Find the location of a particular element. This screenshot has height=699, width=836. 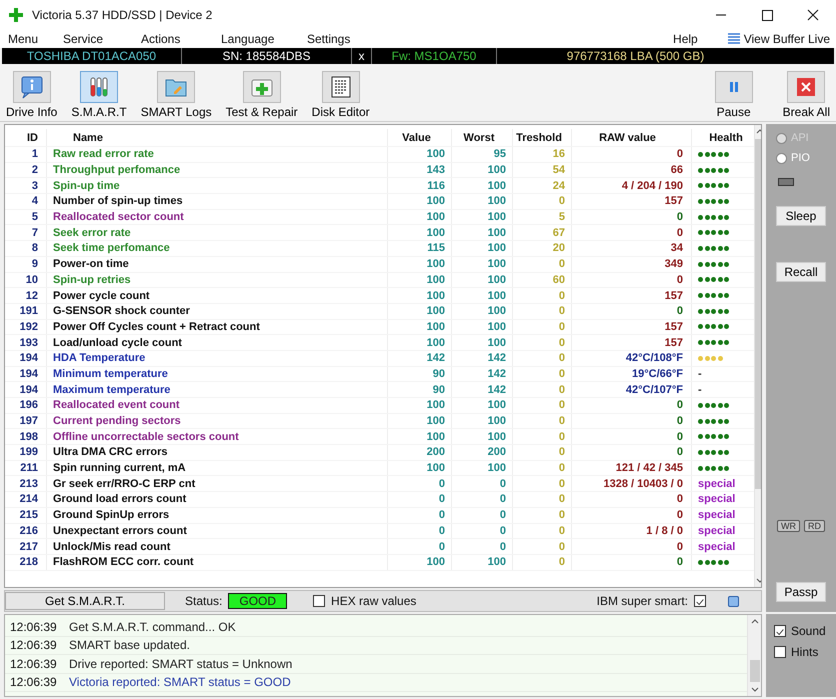

side-button: Sleep is located at coordinates (801, 216).